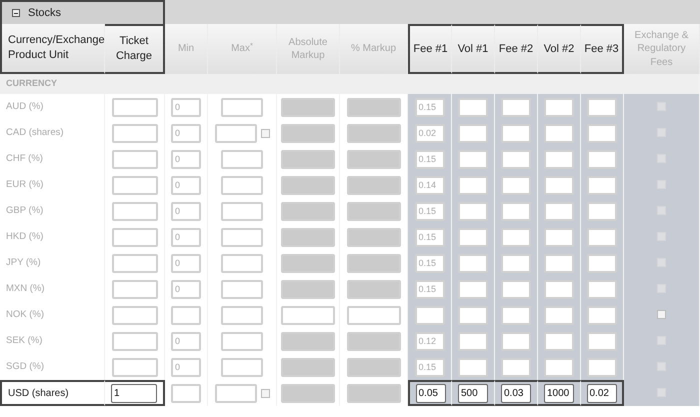 Image resolution: width=700 pixels, height=417 pixels. I want to click on input-field: 1, so click(134, 393).